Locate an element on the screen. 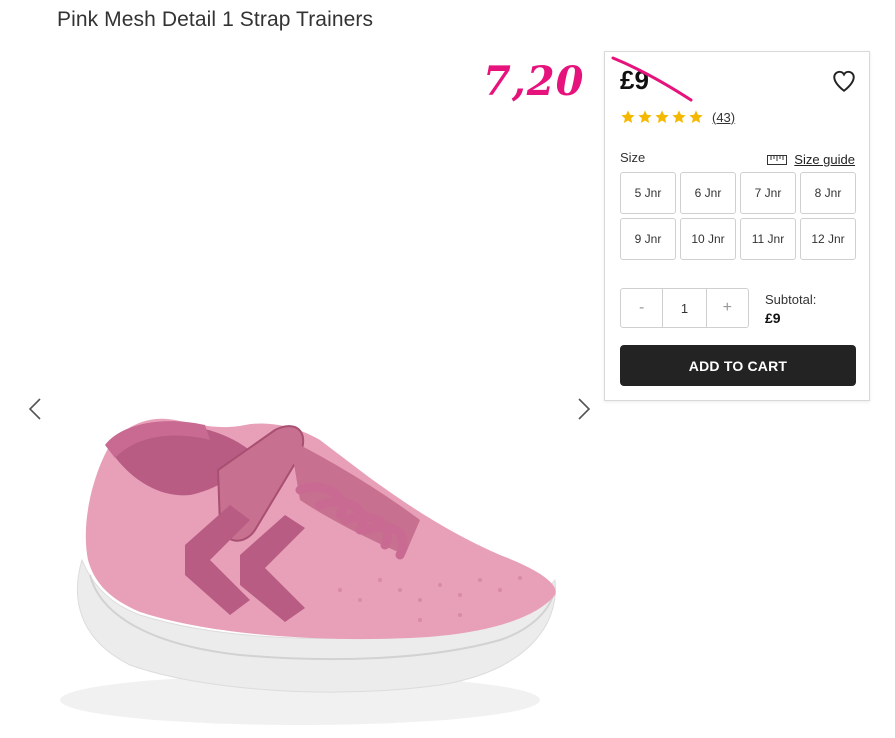  product-price: £9 is located at coordinates (634, 80).